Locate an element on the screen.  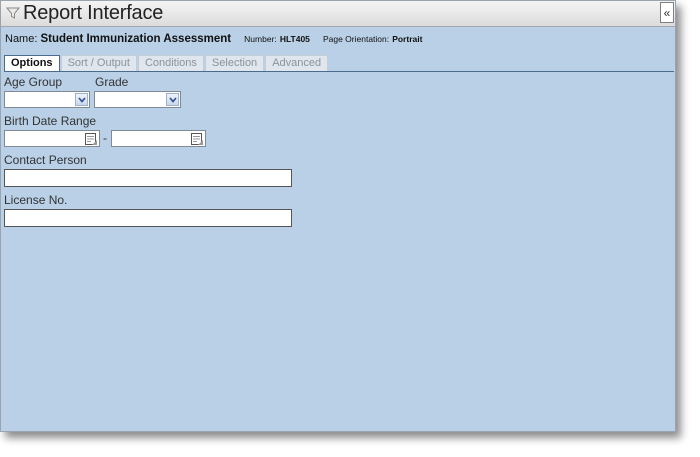
number-label: Number: is located at coordinates (260, 39).